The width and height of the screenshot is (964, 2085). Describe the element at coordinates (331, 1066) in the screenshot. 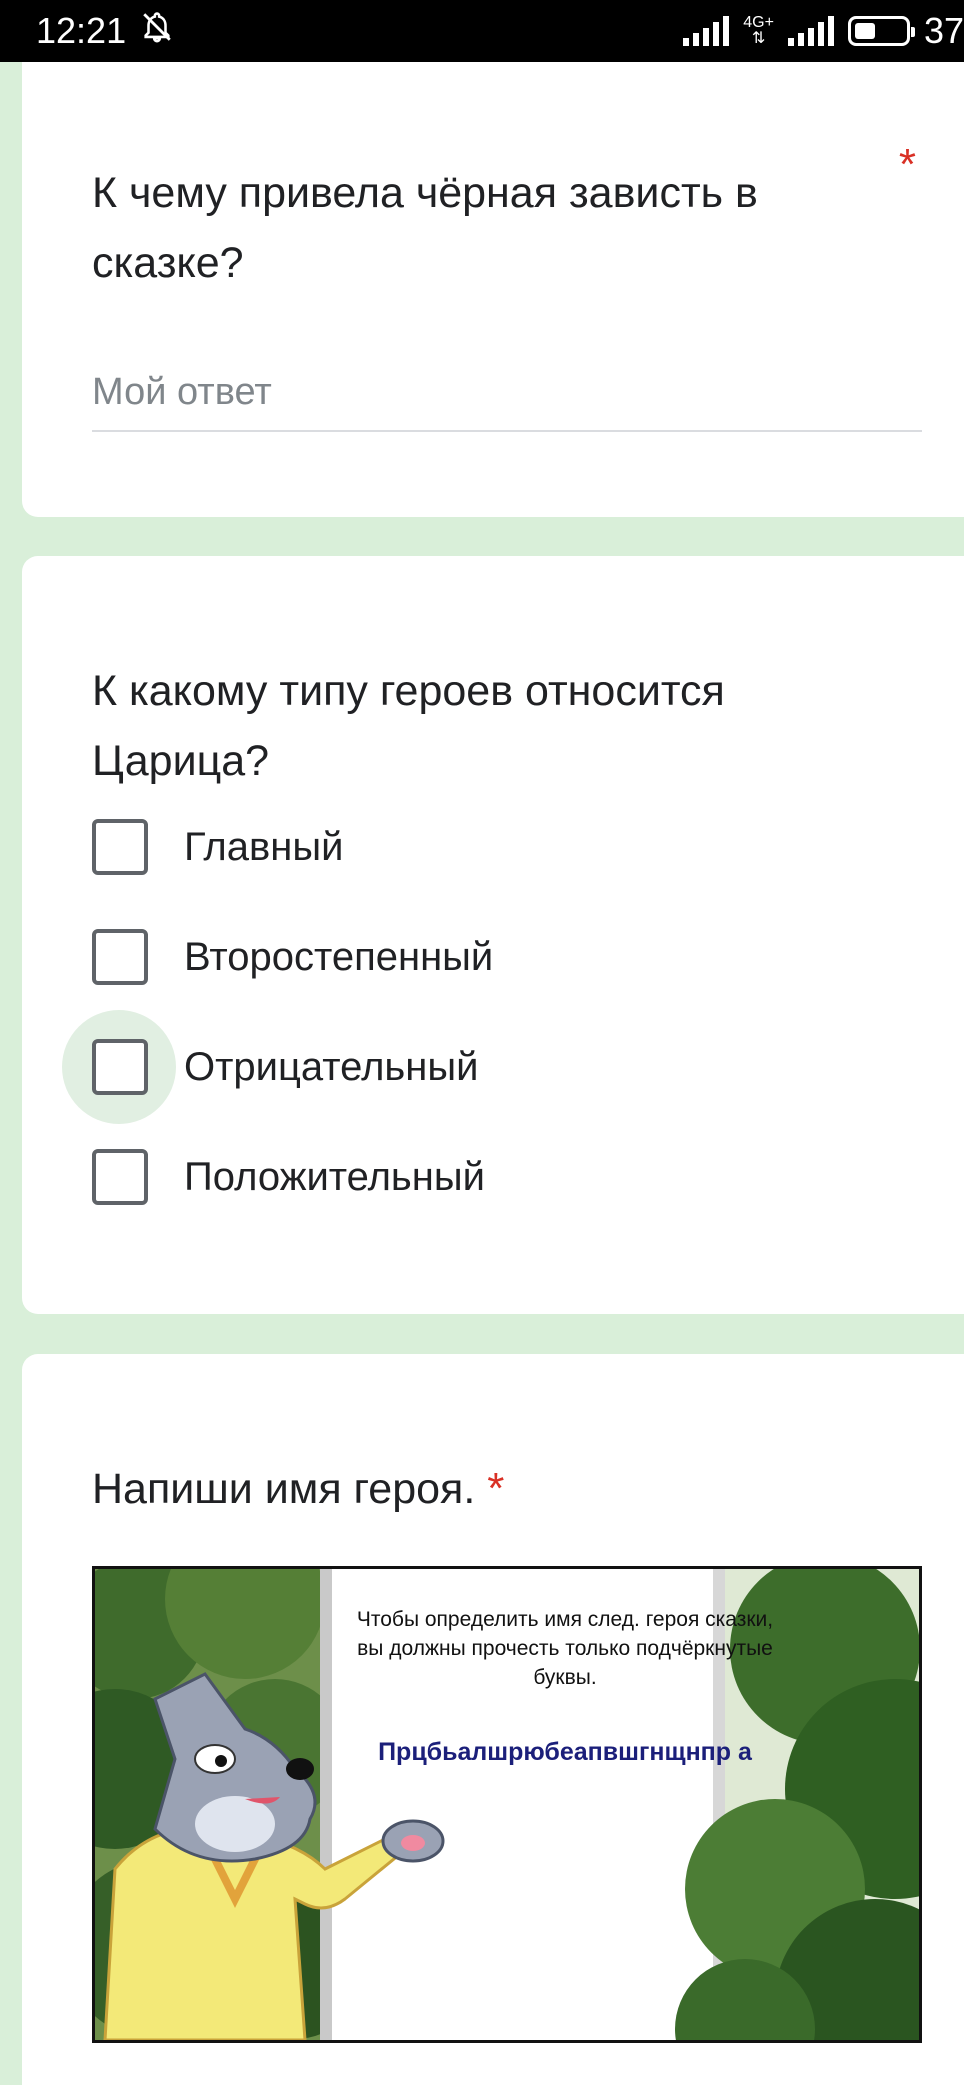

I see `option-label: Отрицательный` at that location.